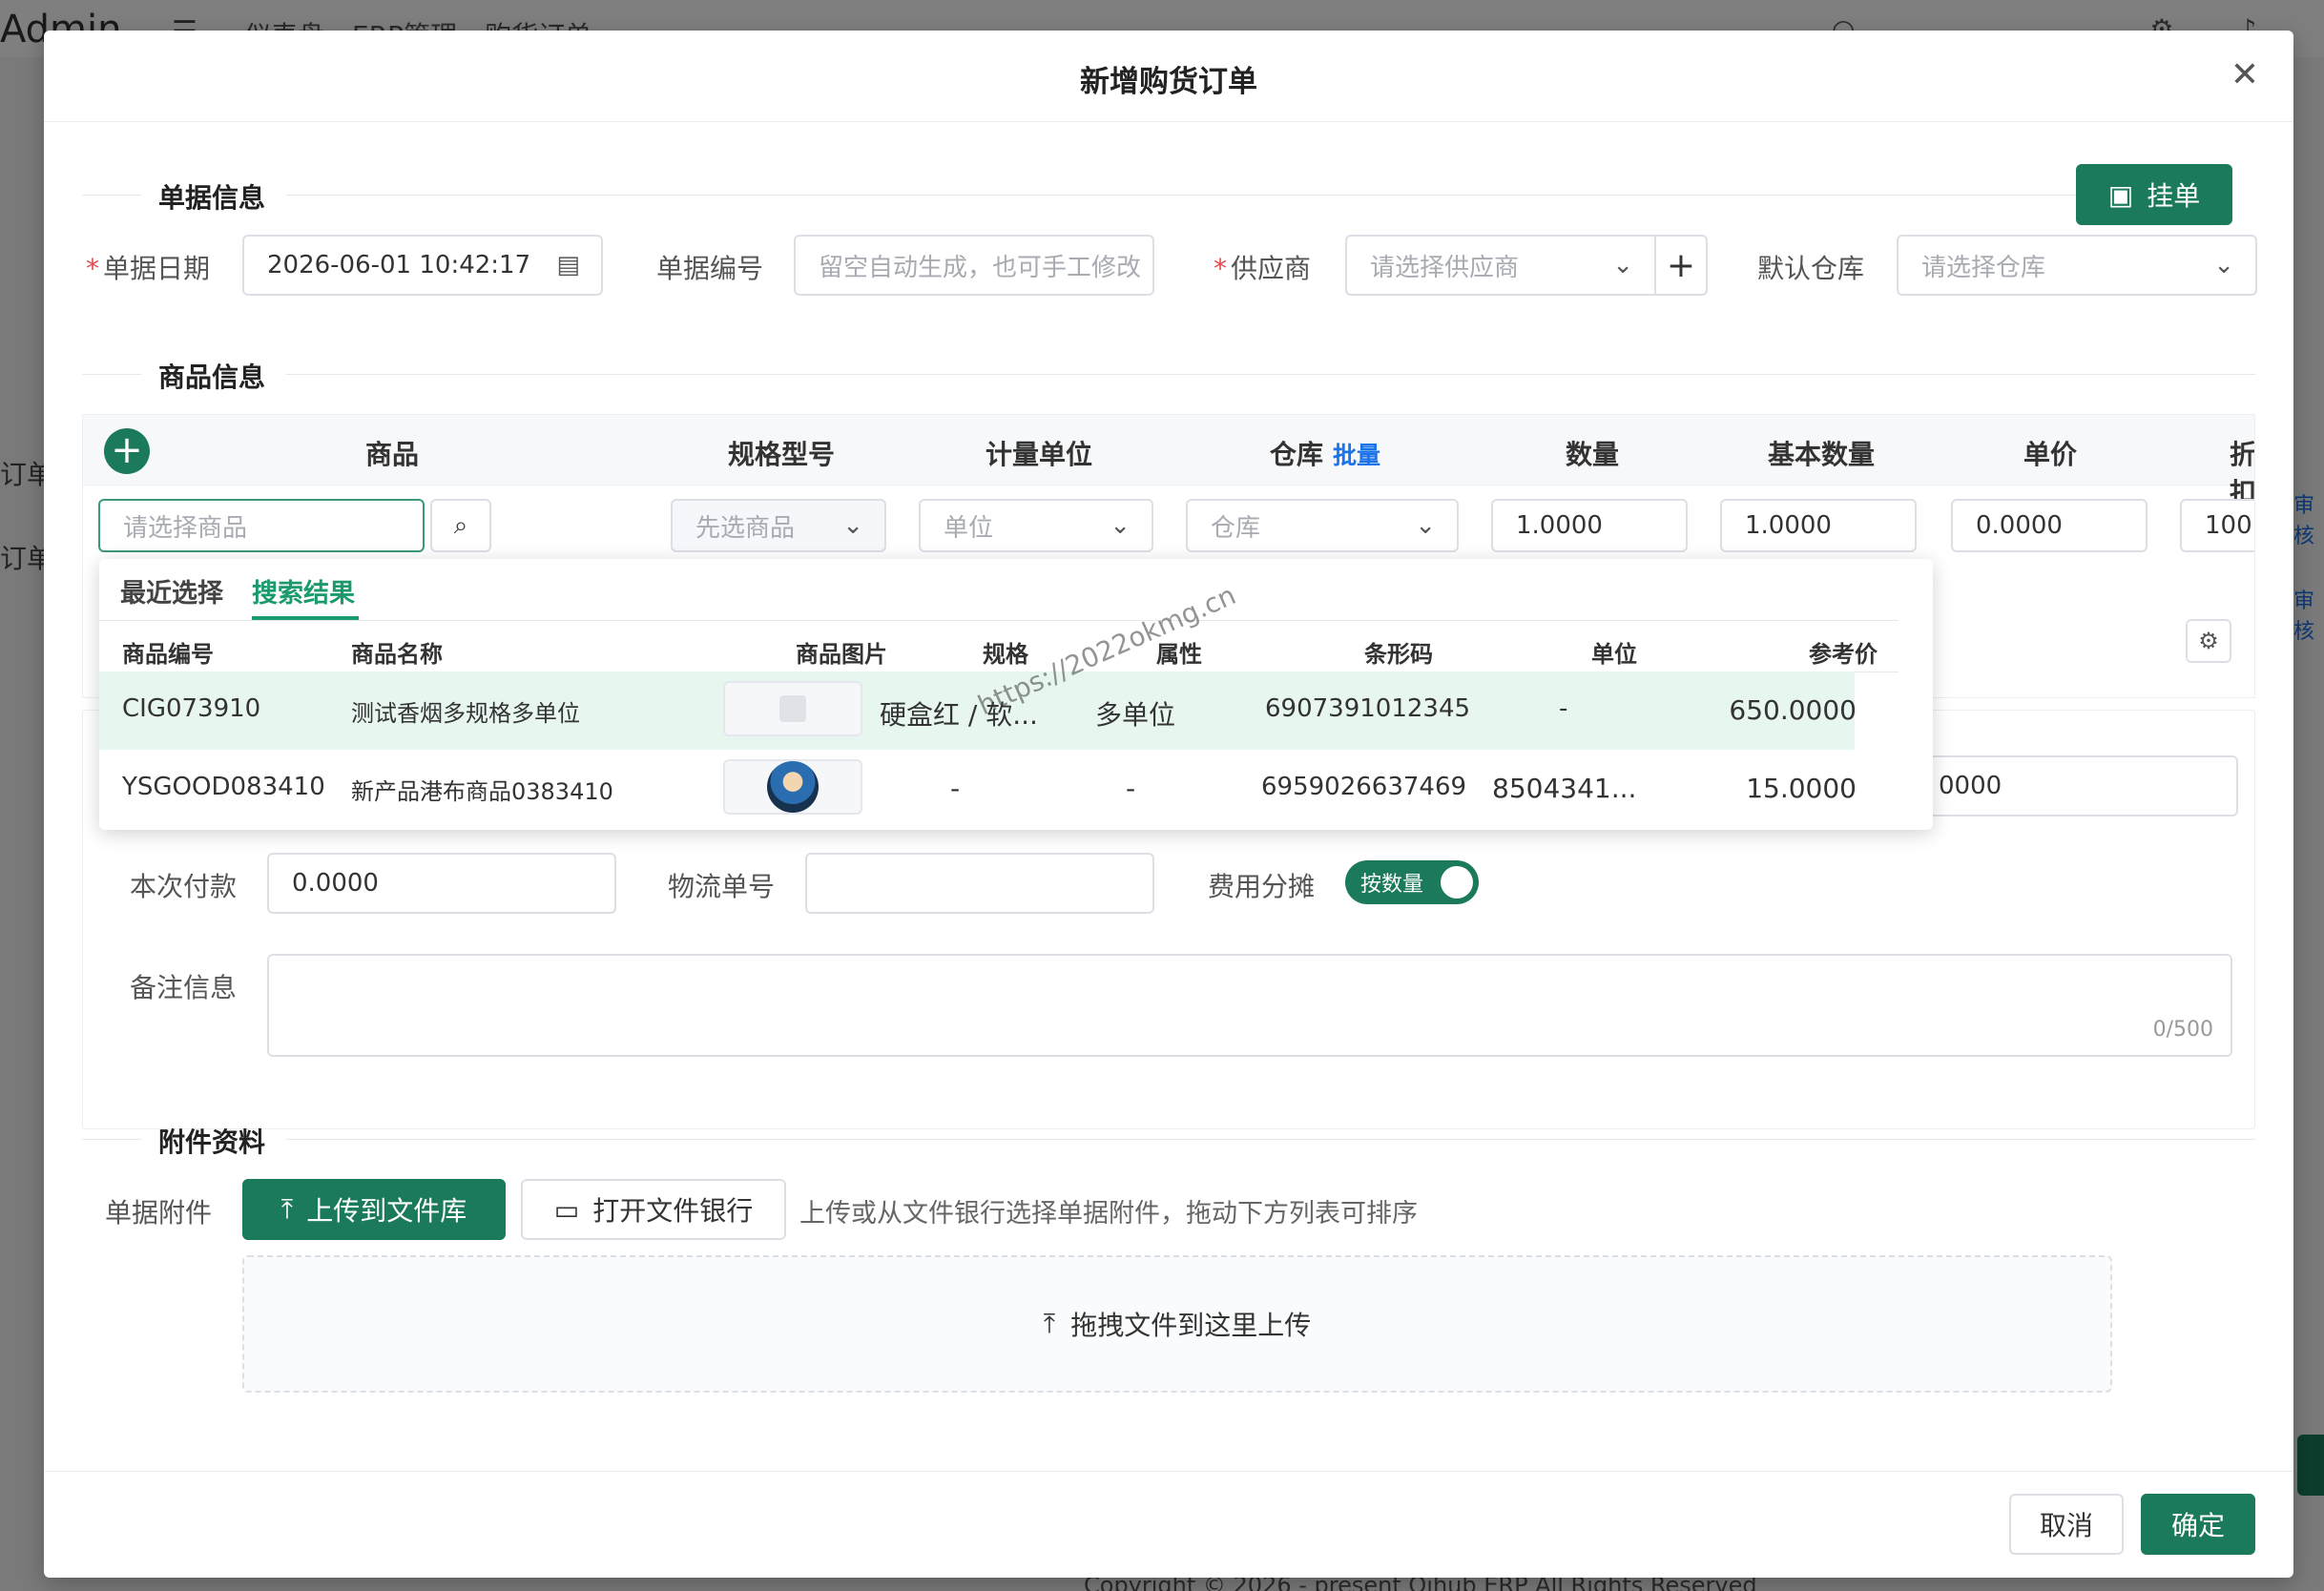 The height and width of the screenshot is (1591, 2324). I want to click on result-spec: -, so click(955, 788).